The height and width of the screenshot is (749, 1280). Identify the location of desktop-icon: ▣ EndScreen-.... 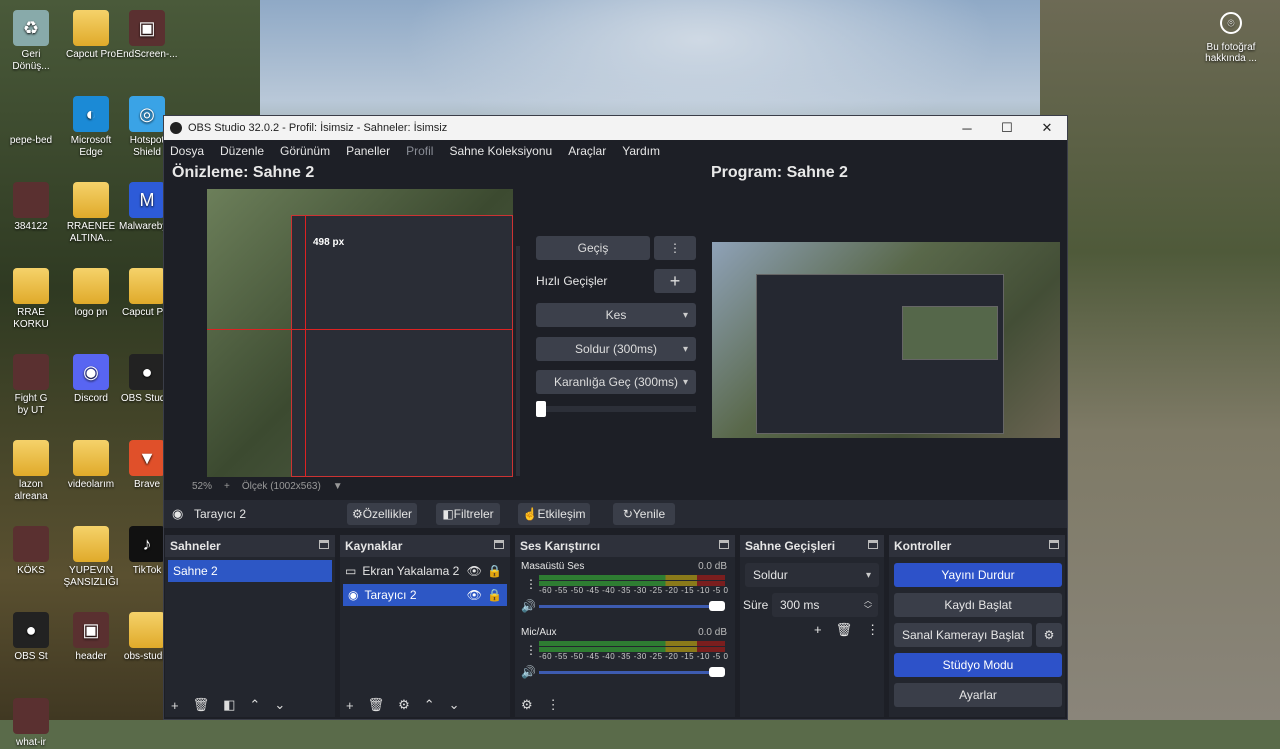
(147, 35).